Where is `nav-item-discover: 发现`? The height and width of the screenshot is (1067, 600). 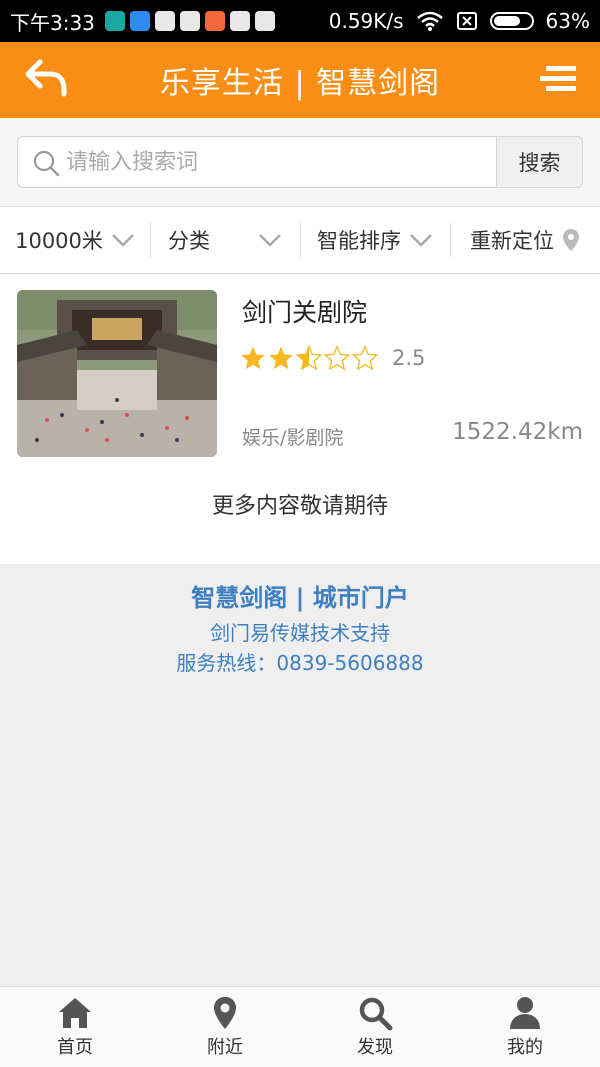
nav-item-discover: 发现 is located at coordinates (375, 1027).